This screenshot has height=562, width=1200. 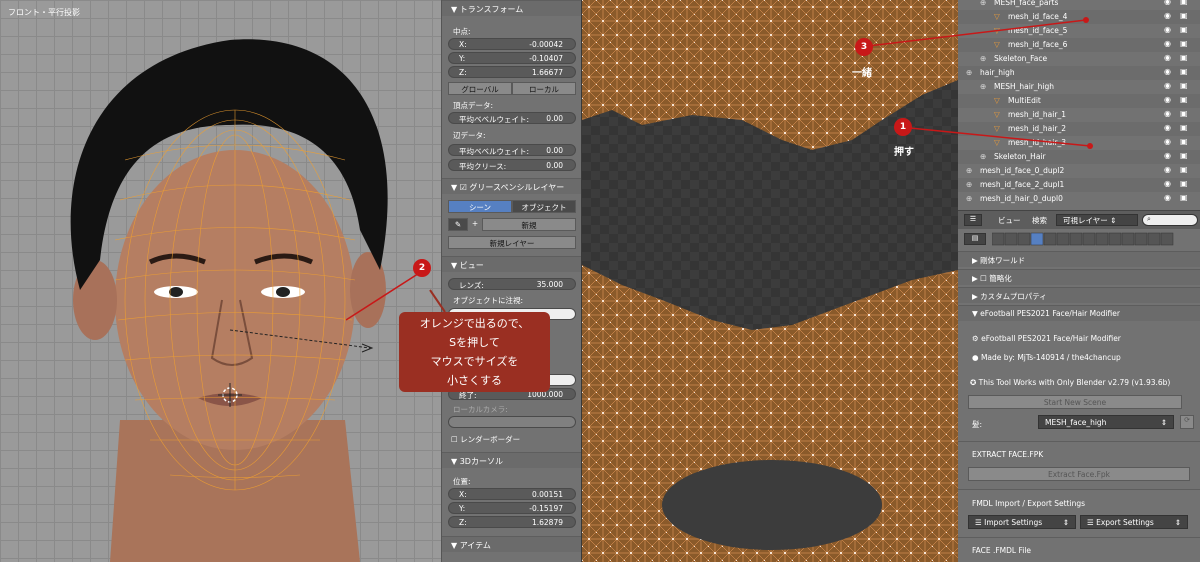 What do you see at coordinates (480, 88) in the screenshot?
I see `global-button: グローバル` at bounding box center [480, 88].